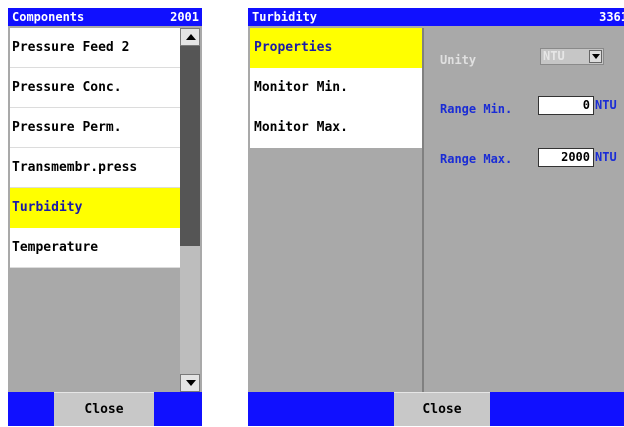  I want to click on scroll-down-button, so click(190, 383).